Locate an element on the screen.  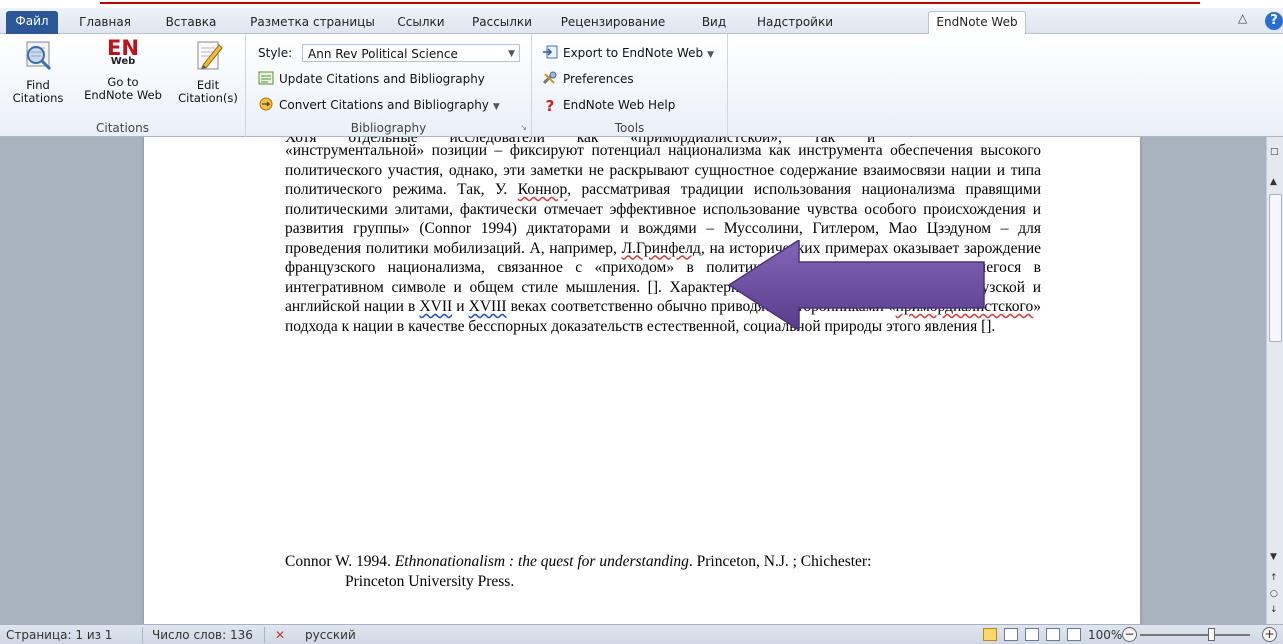
export-button: Export to EndNote Web ▼ is located at coordinates (628, 53).